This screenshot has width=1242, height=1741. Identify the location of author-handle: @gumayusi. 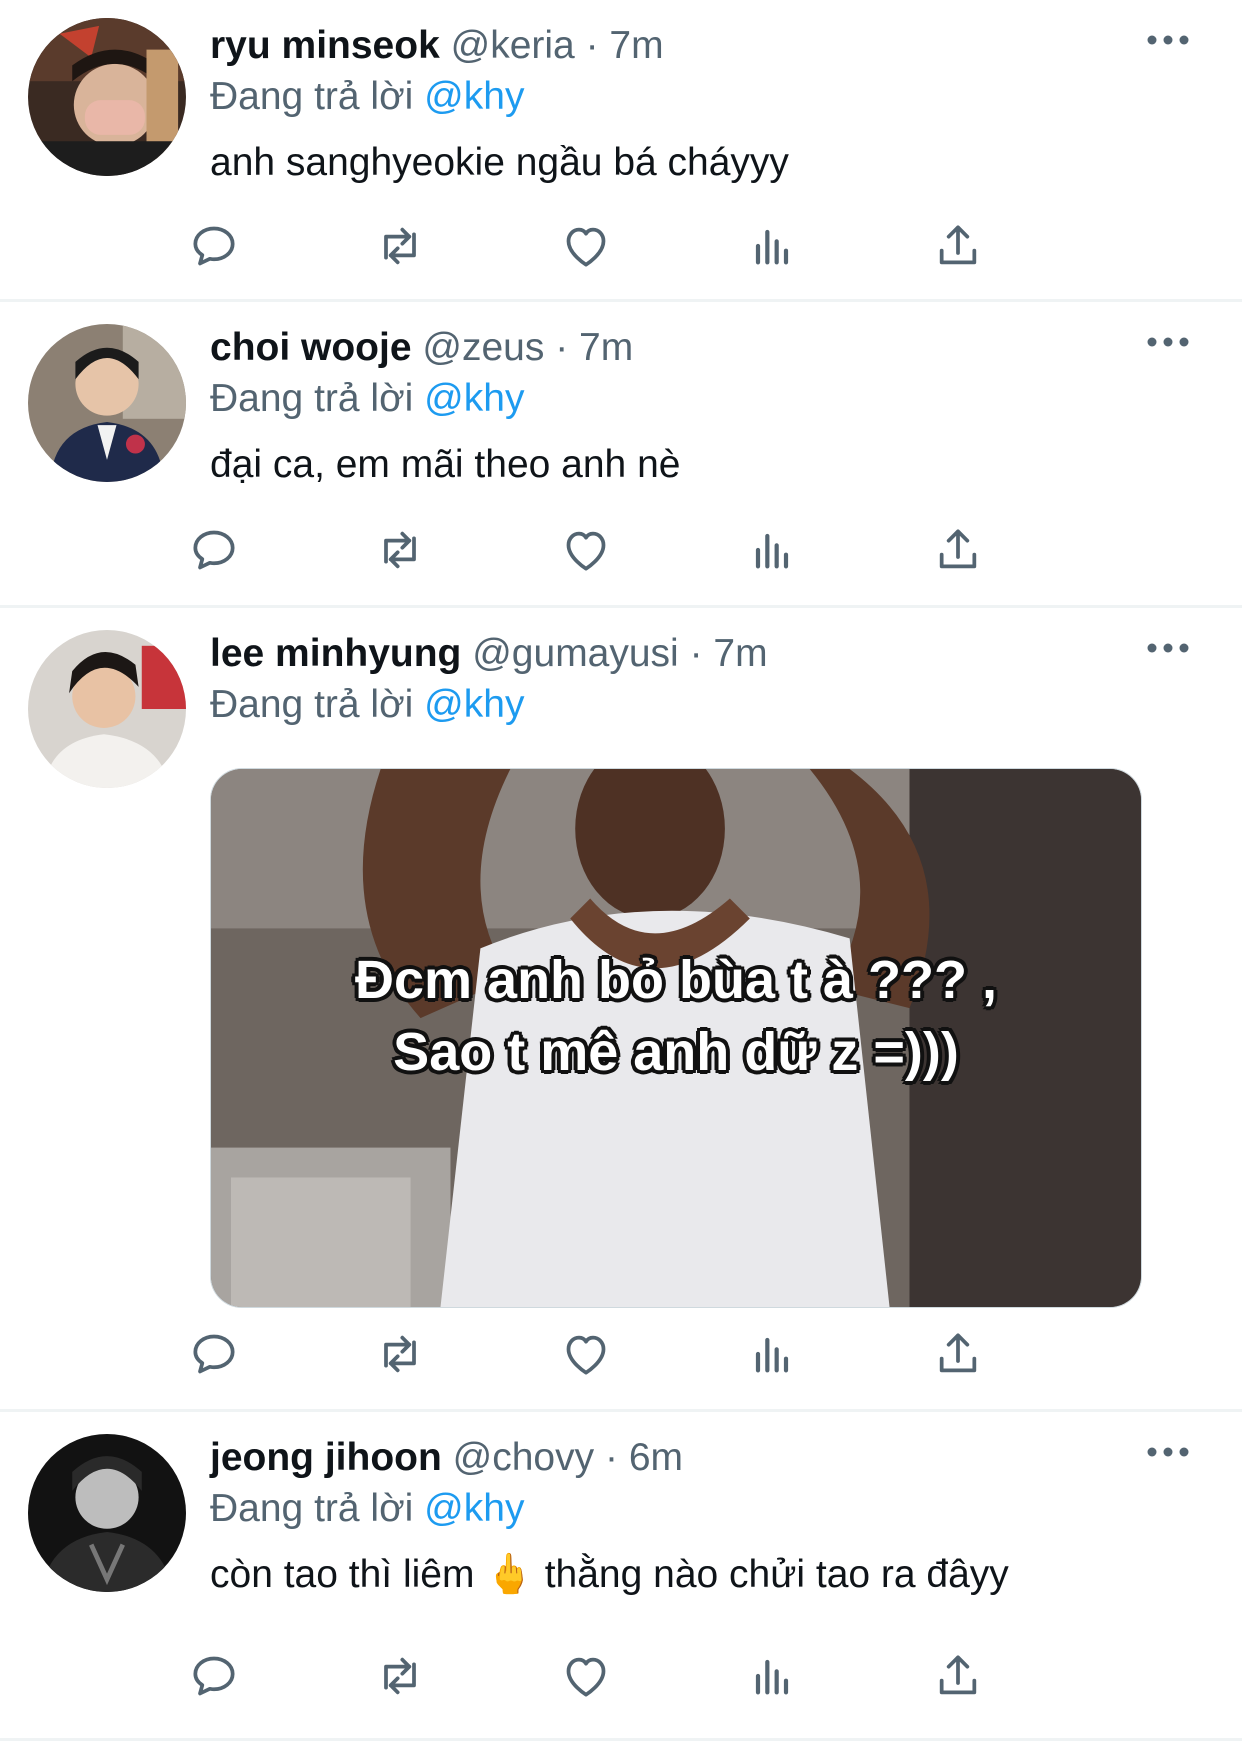
(575, 653).